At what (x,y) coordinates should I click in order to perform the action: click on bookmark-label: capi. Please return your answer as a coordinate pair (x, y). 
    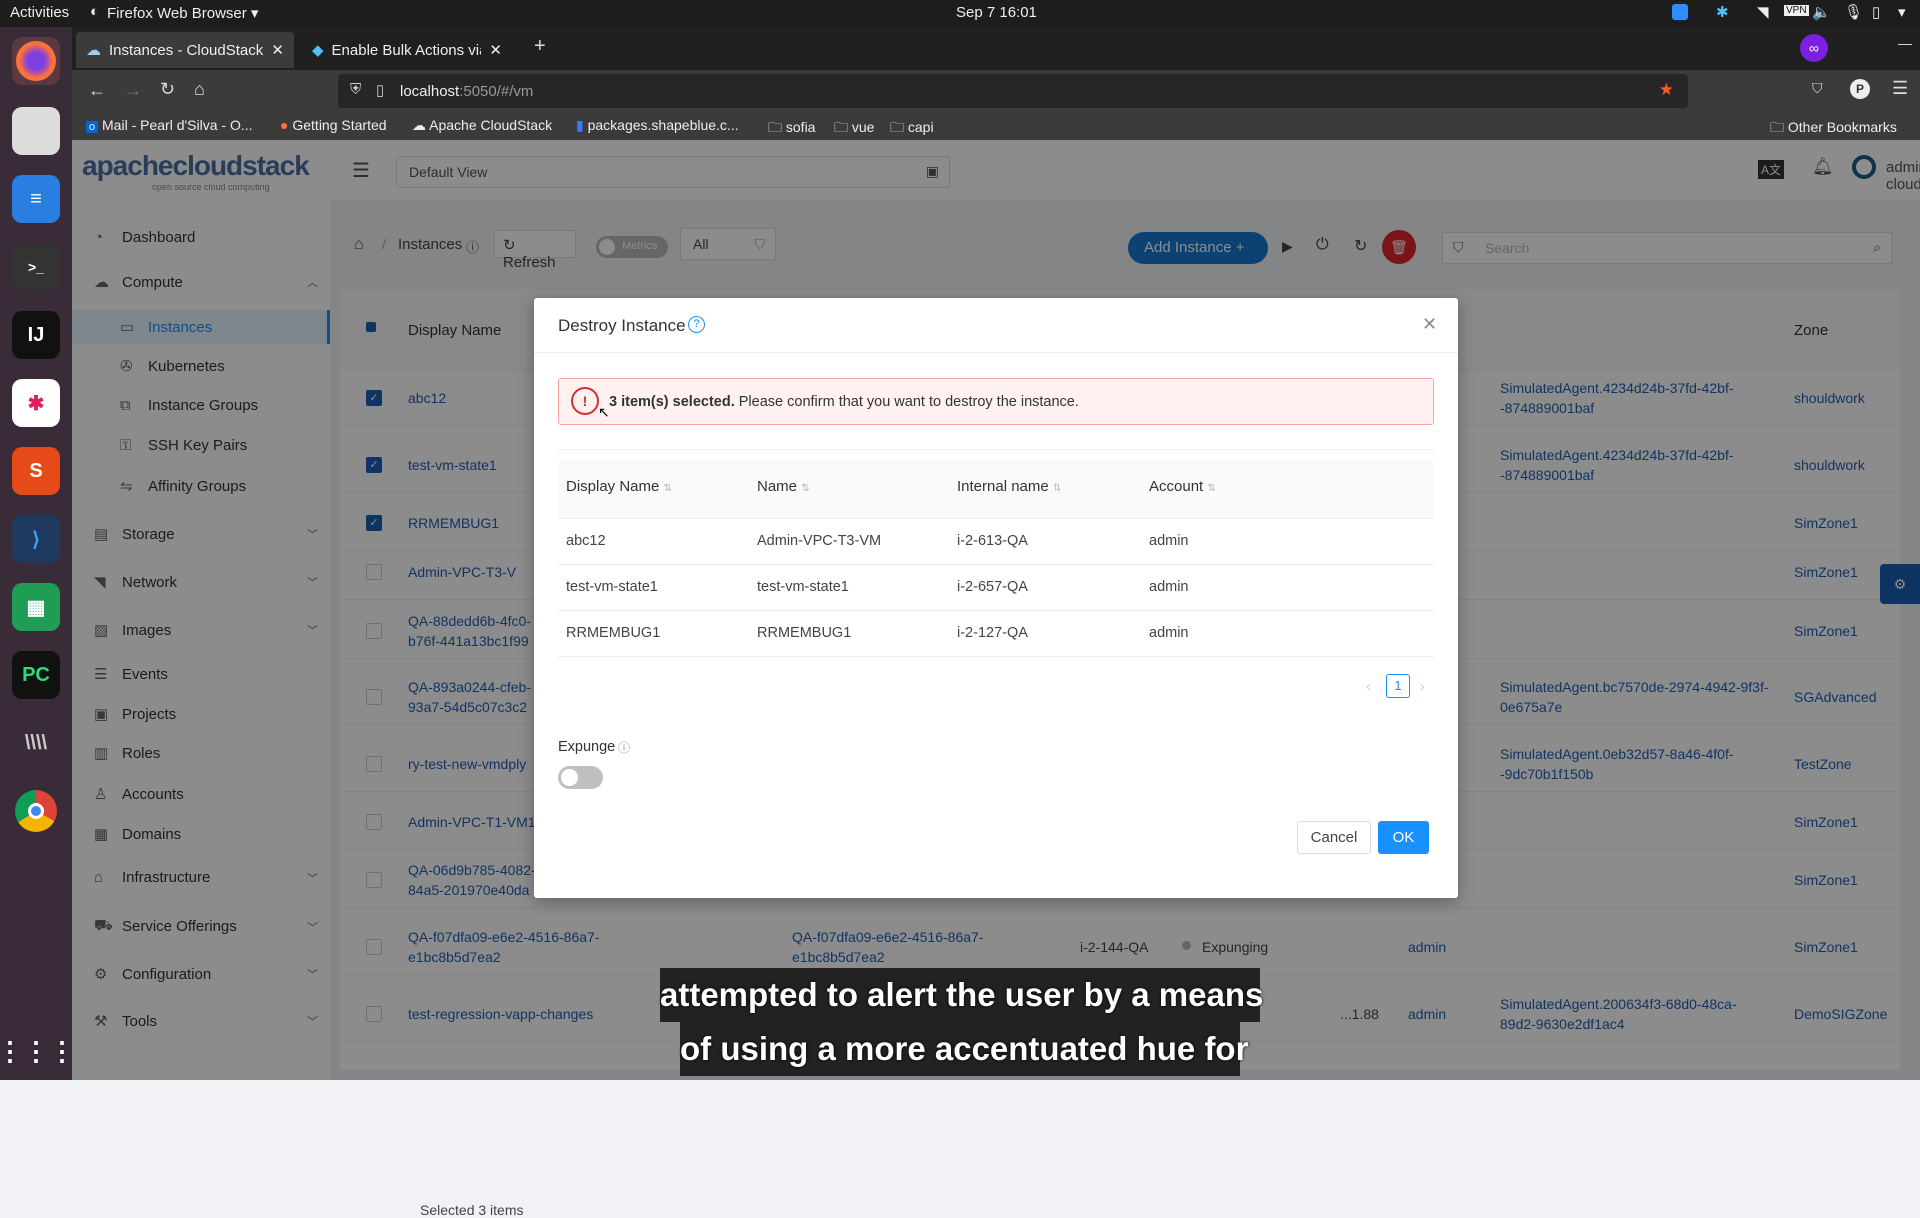
    Looking at the image, I should click on (920, 127).